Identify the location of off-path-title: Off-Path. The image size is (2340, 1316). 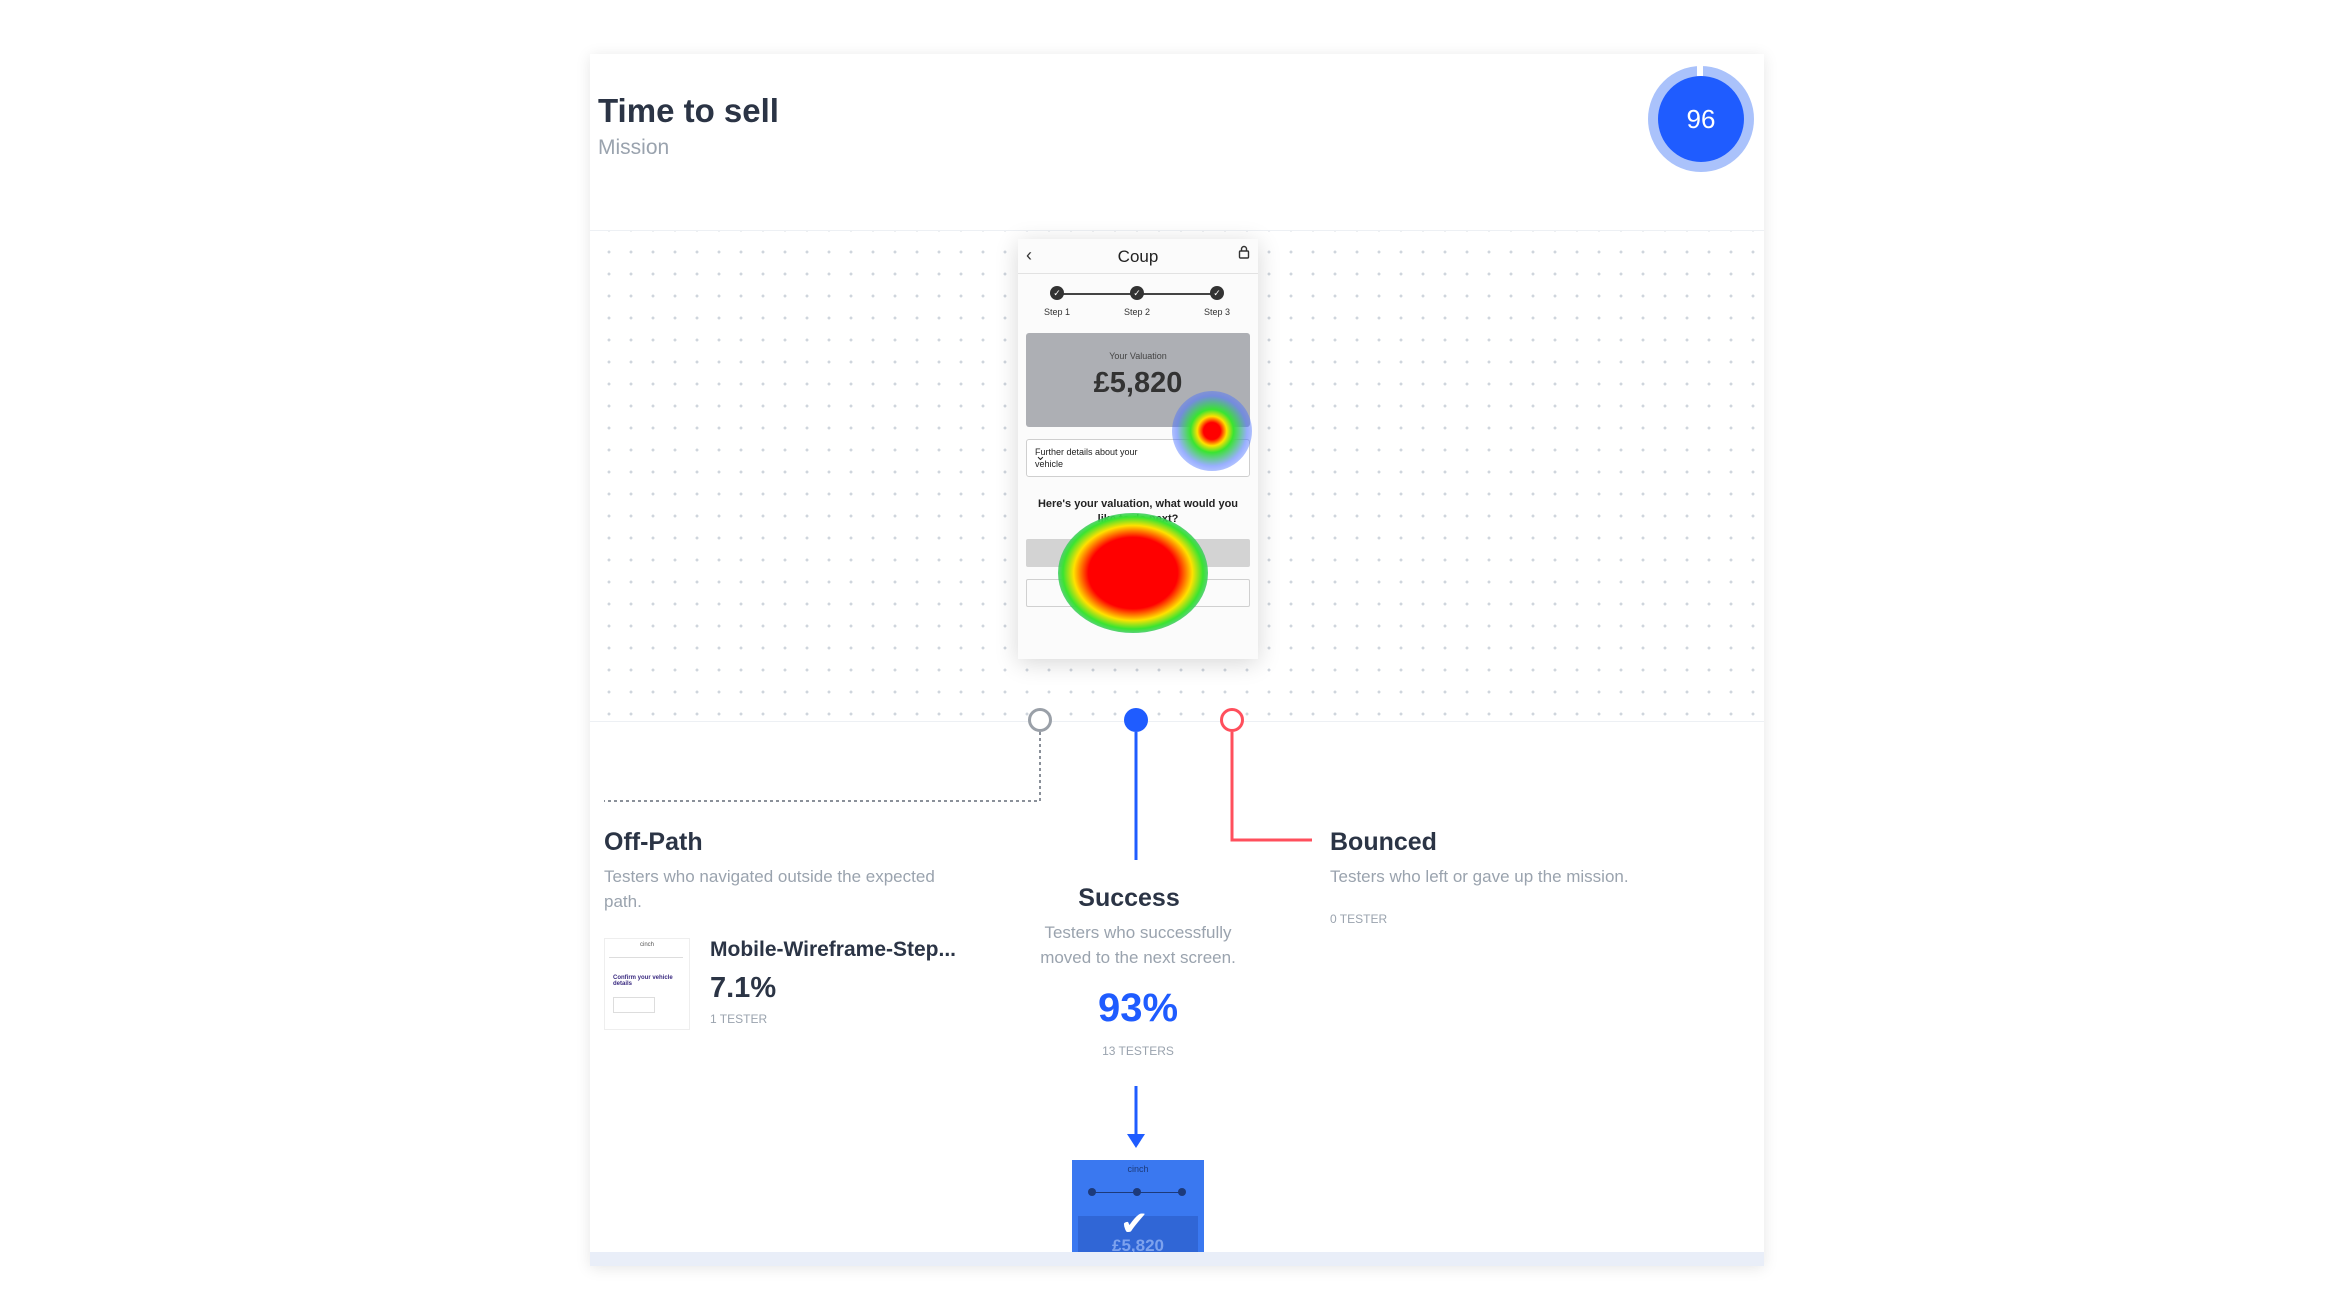
(653, 842).